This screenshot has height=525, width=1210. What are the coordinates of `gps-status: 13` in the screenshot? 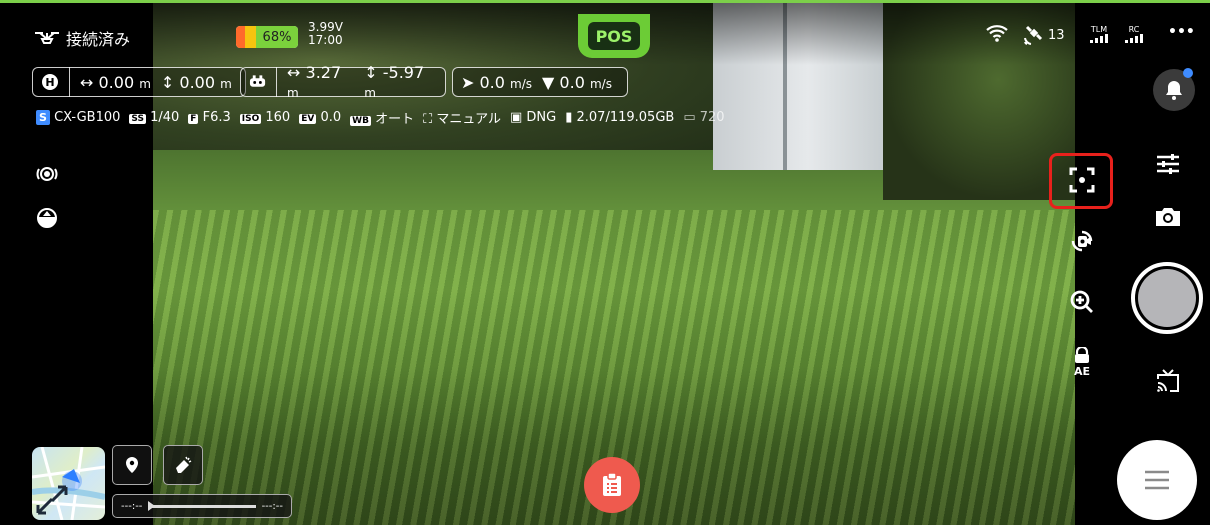 It's located at (1043, 35).